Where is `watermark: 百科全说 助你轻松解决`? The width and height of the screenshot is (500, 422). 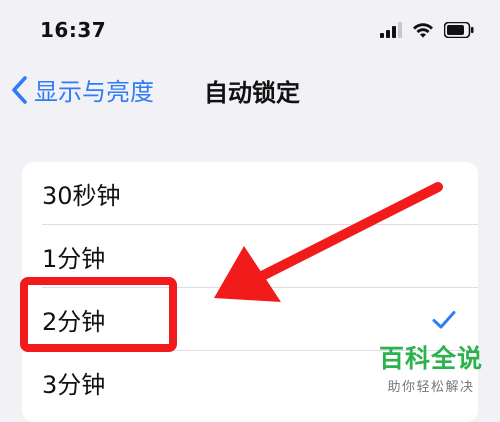 watermark: 百科全说 助你轻松解决 is located at coordinates (431, 369).